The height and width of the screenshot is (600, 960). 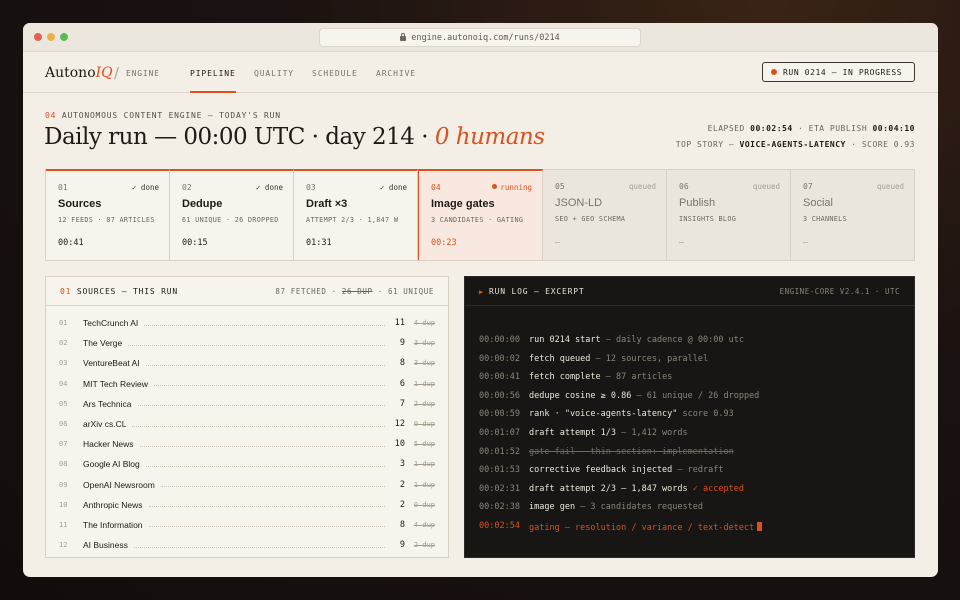 I want to click on fetched-count: 87 FETCHED ·, so click(x=306, y=291).